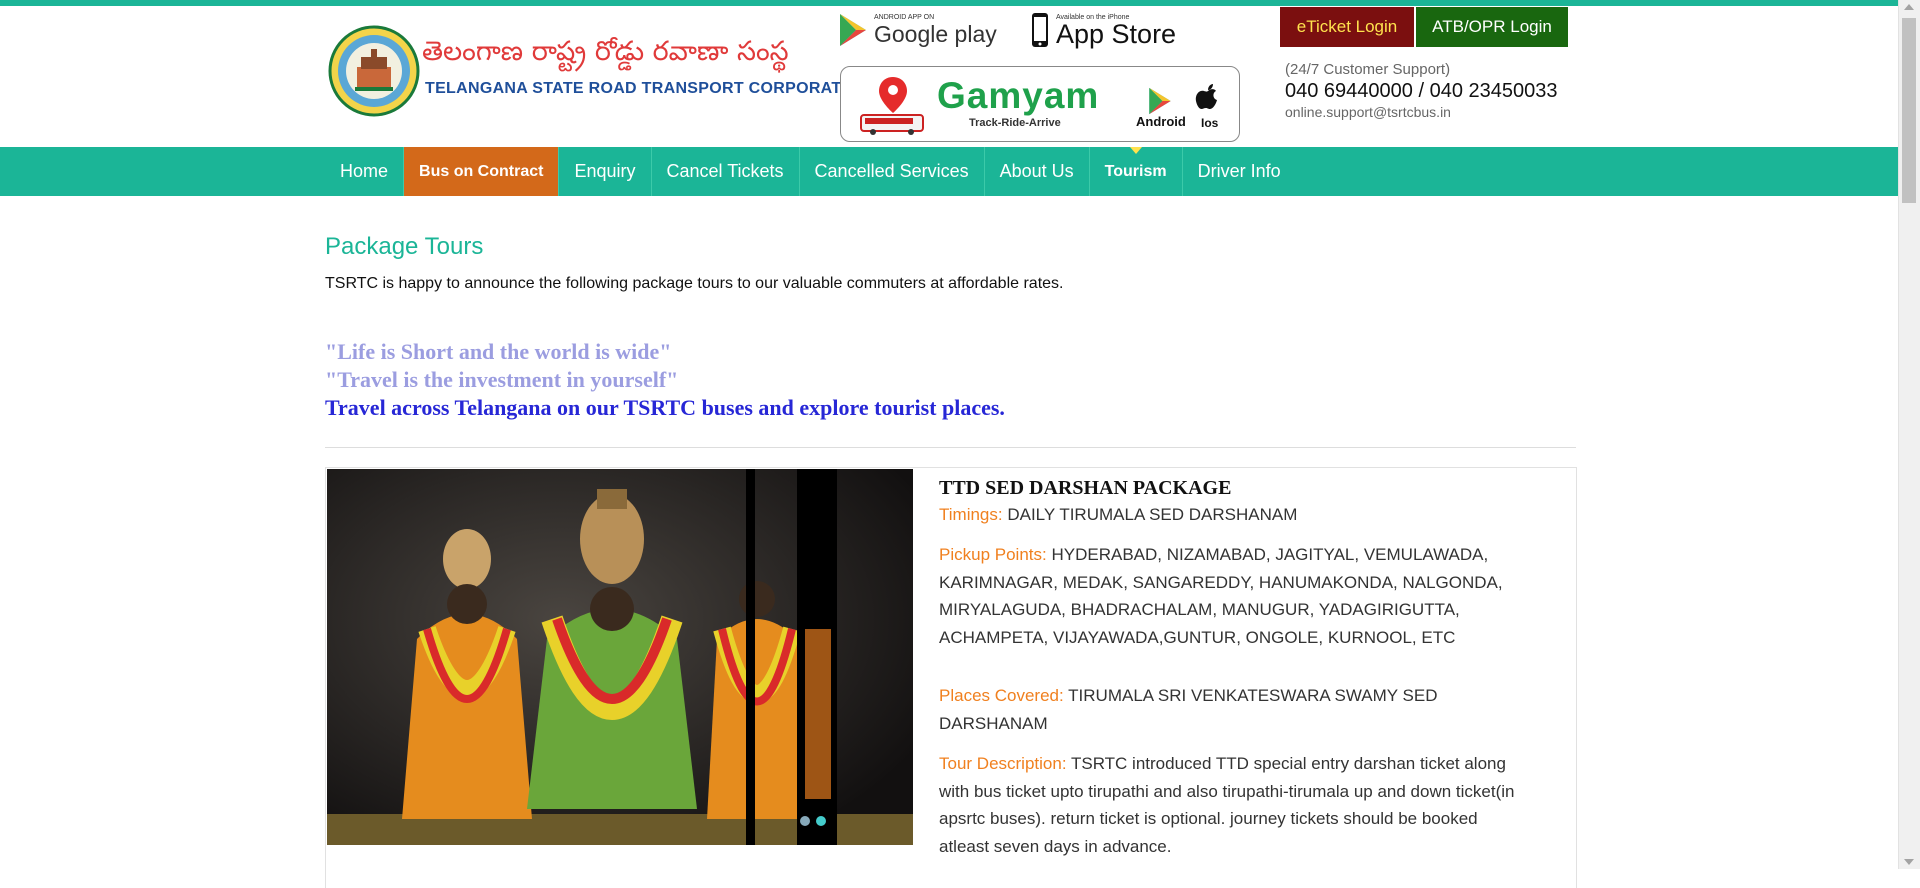 This screenshot has height=888, width=1920. What do you see at coordinates (935, 34) in the screenshot?
I see `google-play-label: Google play` at bounding box center [935, 34].